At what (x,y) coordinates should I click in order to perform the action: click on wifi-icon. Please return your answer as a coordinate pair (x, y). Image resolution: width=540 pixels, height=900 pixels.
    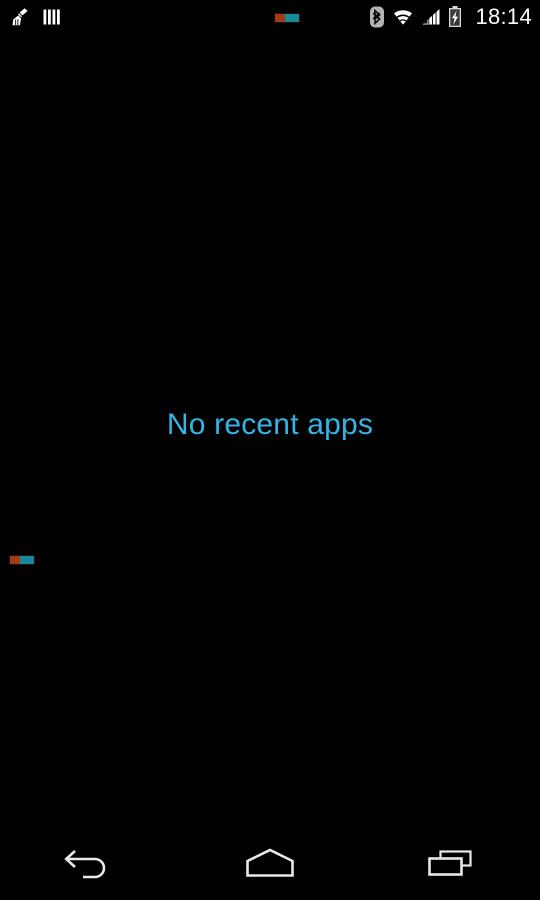
    Looking at the image, I should click on (403, 17).